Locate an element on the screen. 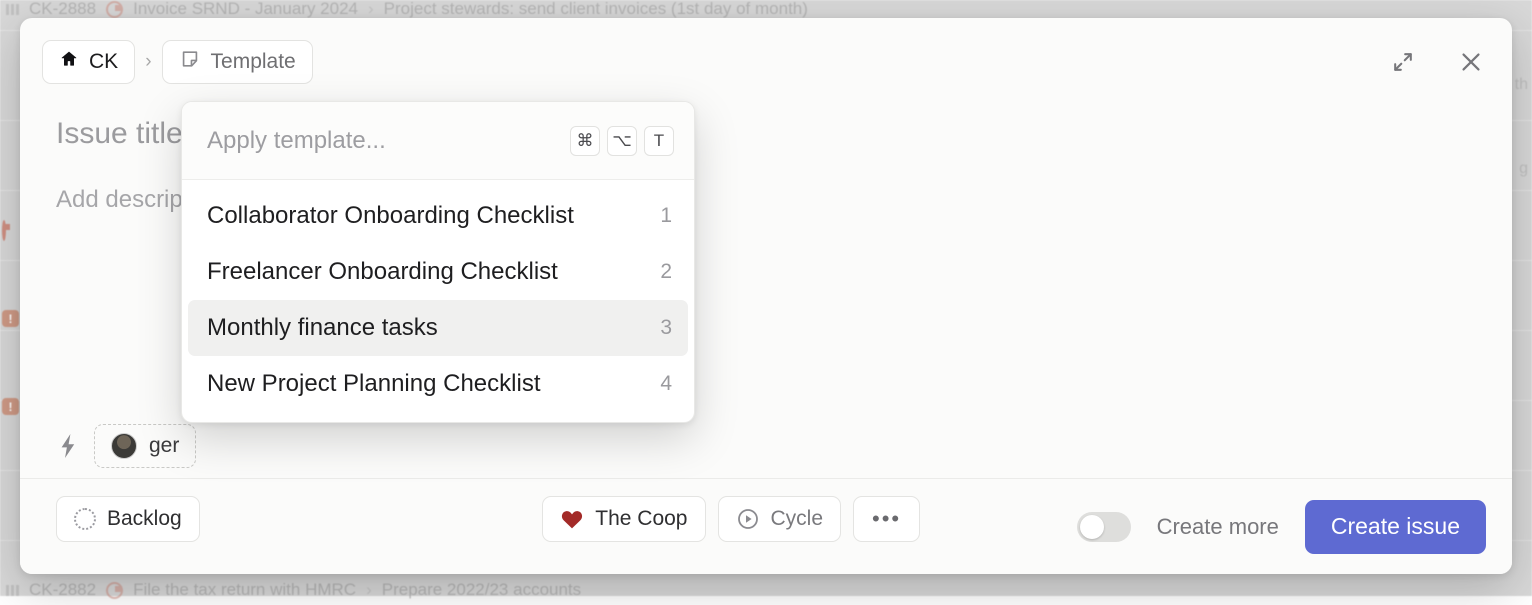  close-icon is located at coordinates (1471, 62).